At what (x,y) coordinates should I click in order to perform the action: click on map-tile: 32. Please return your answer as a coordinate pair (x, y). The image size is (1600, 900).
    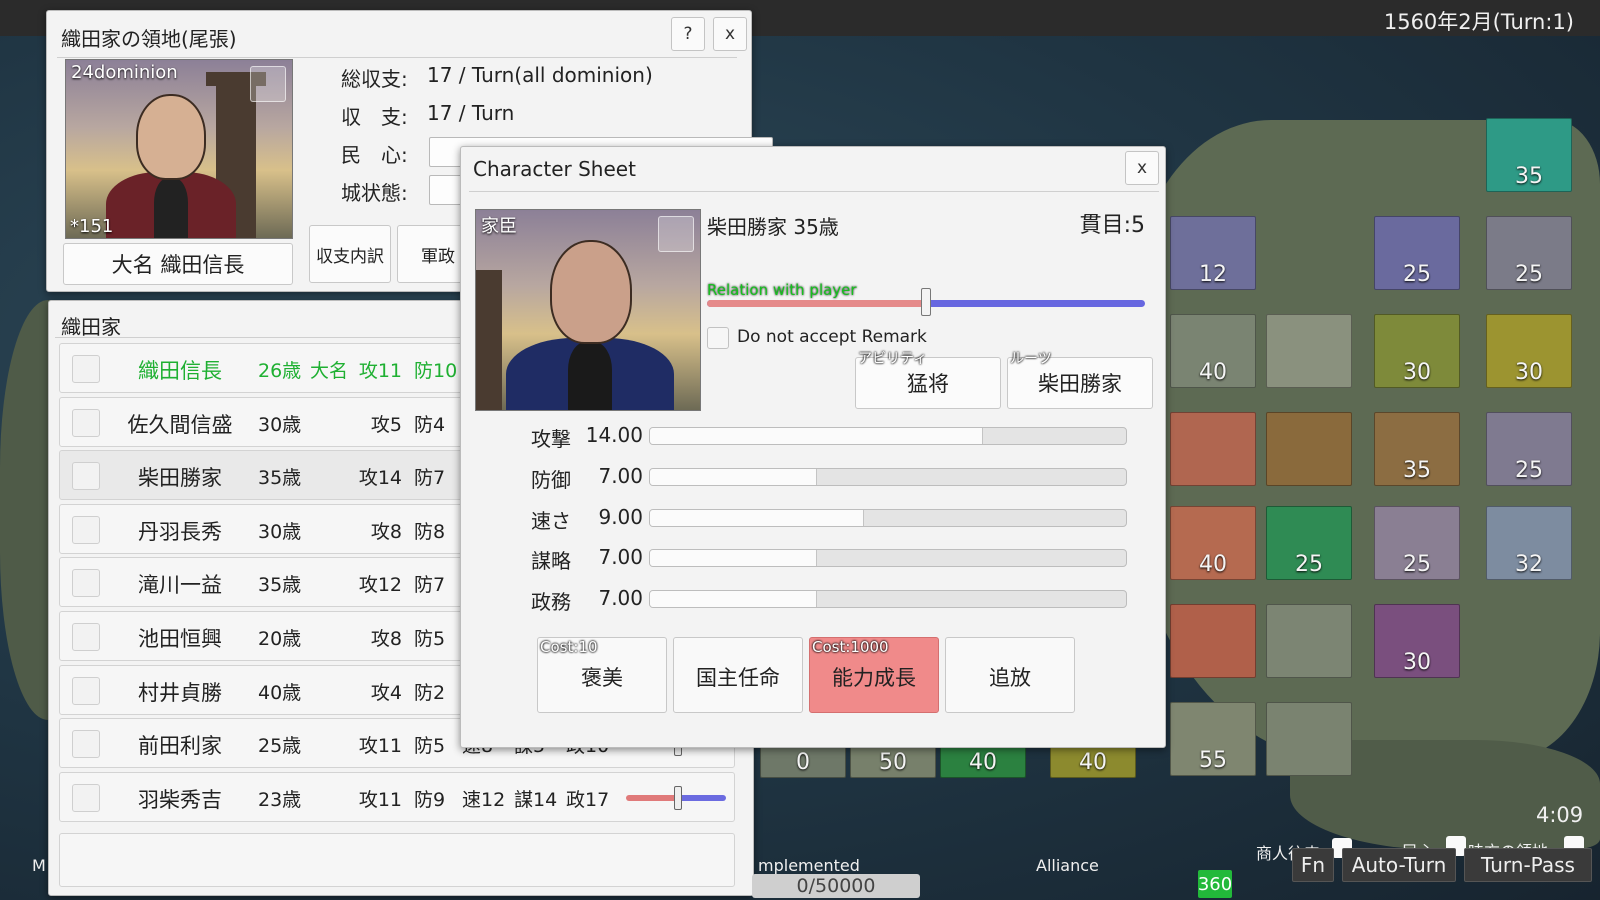
    Looking at the image, I should click on (1529, 543).